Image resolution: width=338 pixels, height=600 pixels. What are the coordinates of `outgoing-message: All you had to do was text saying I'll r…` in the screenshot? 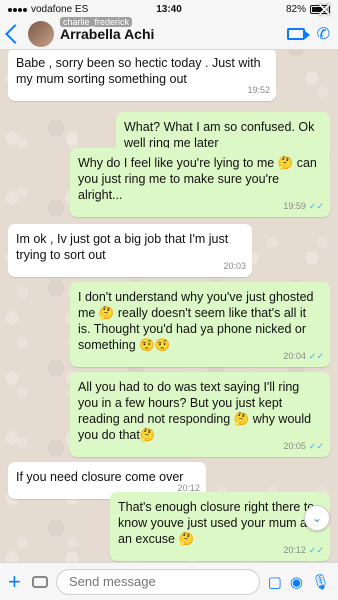 It's located at (200, 414).